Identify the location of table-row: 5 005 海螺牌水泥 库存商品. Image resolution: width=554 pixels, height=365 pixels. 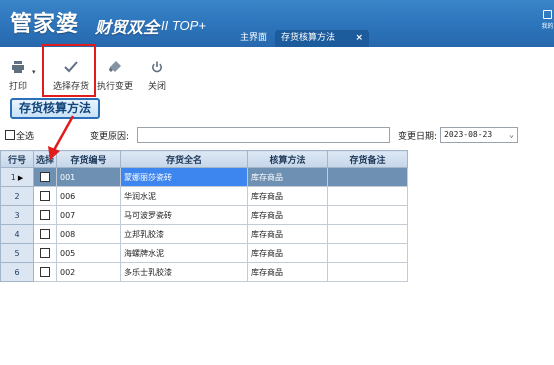
(204, 253).